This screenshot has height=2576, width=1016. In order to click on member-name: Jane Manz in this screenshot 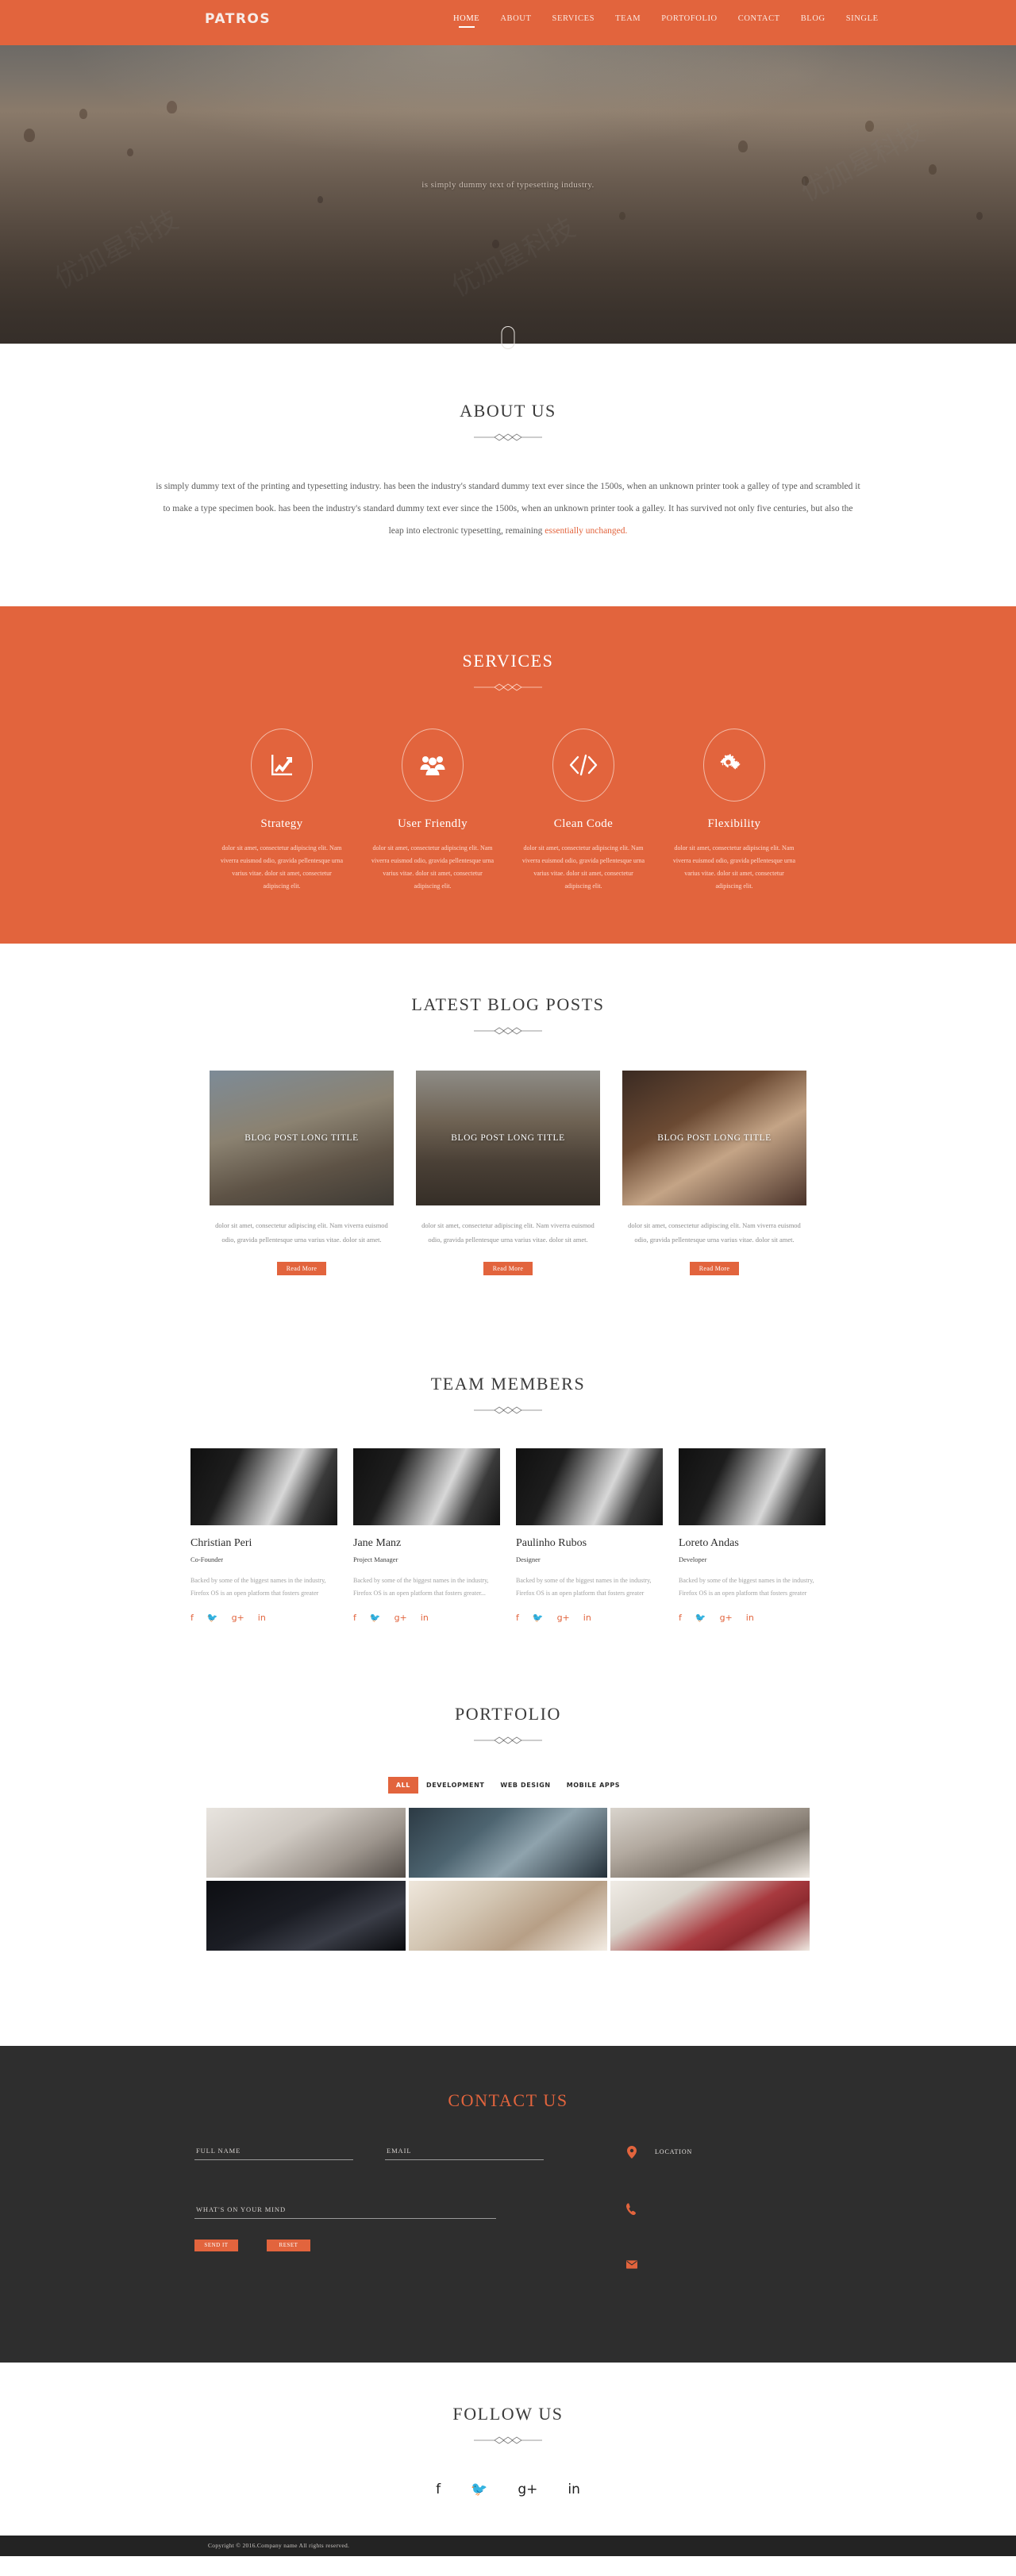, I will do `click(377, 1542)`.